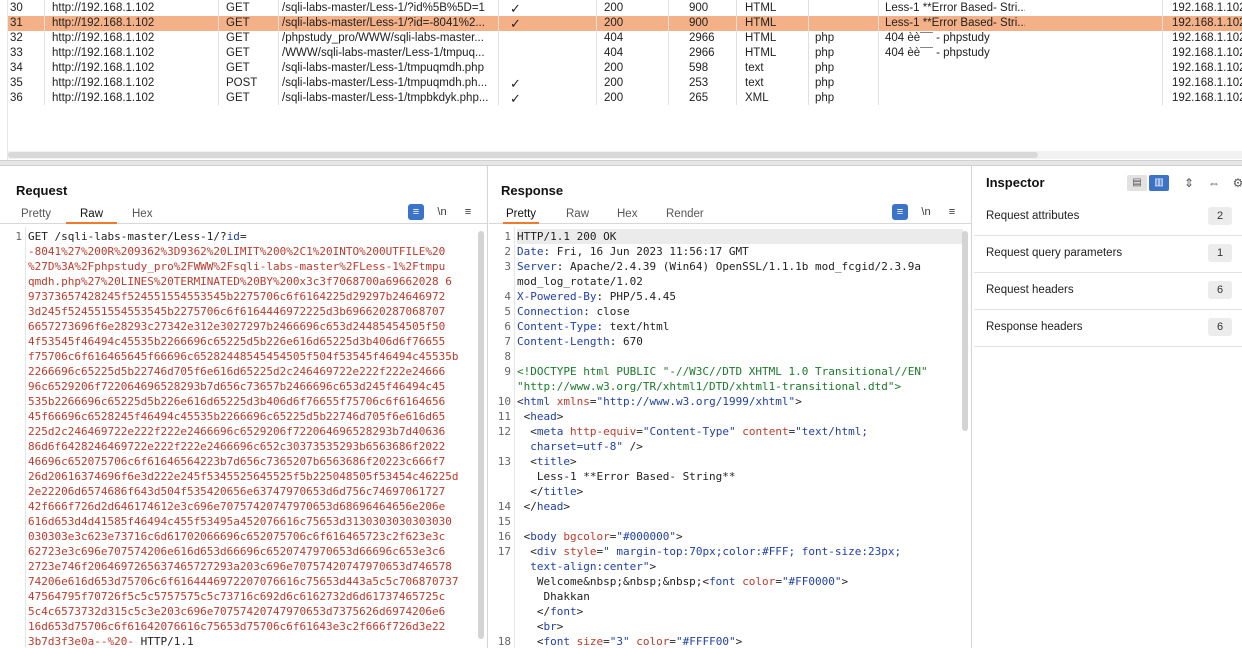 This screenshot has width=1242, height=648. Describe the element at coordinates (16, 98) in the screenshot. I see `history-cell-num: 36` at that location.